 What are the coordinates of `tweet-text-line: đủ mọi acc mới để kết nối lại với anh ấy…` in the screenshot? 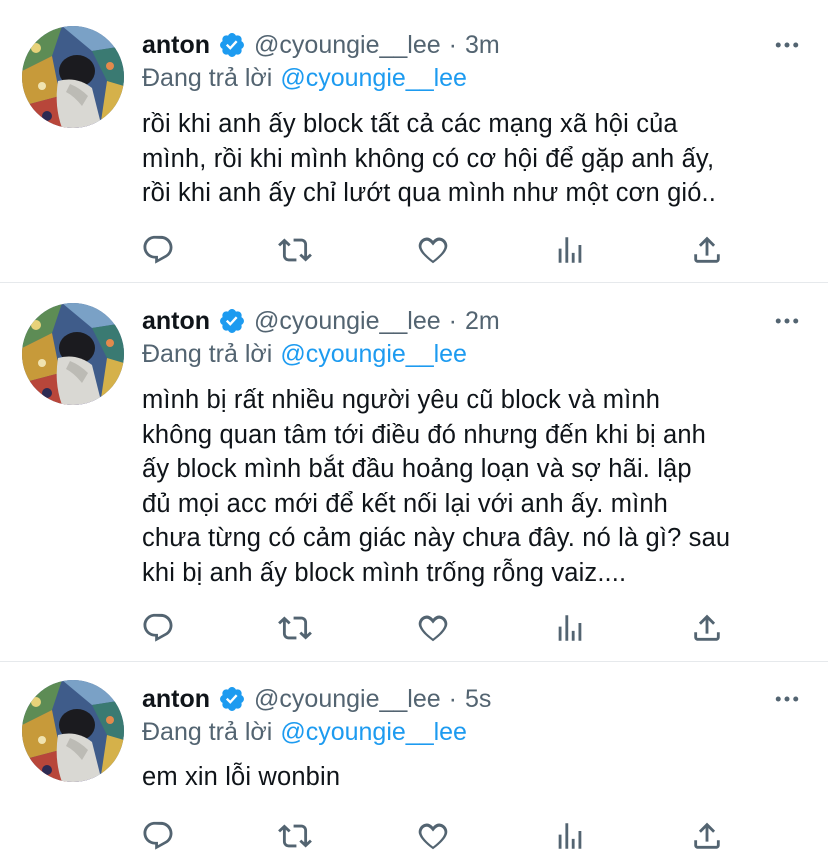 It's located at (405, 503).